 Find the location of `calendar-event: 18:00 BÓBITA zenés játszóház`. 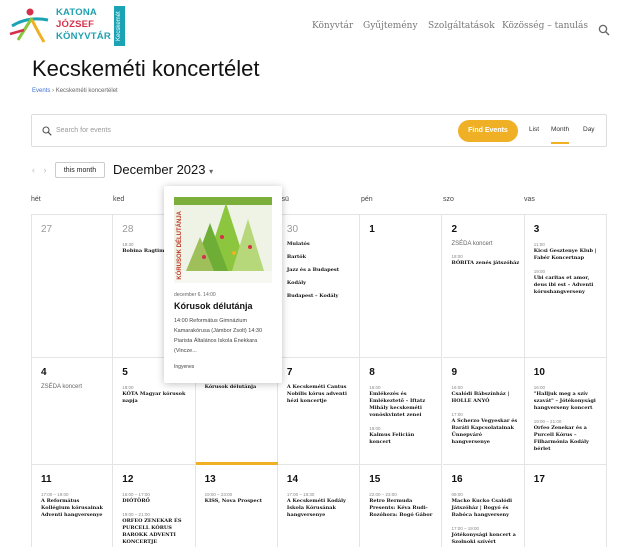

calendar-event: 18:00 BÓBITA zenés játszóház is located at coordinates (486, 260).